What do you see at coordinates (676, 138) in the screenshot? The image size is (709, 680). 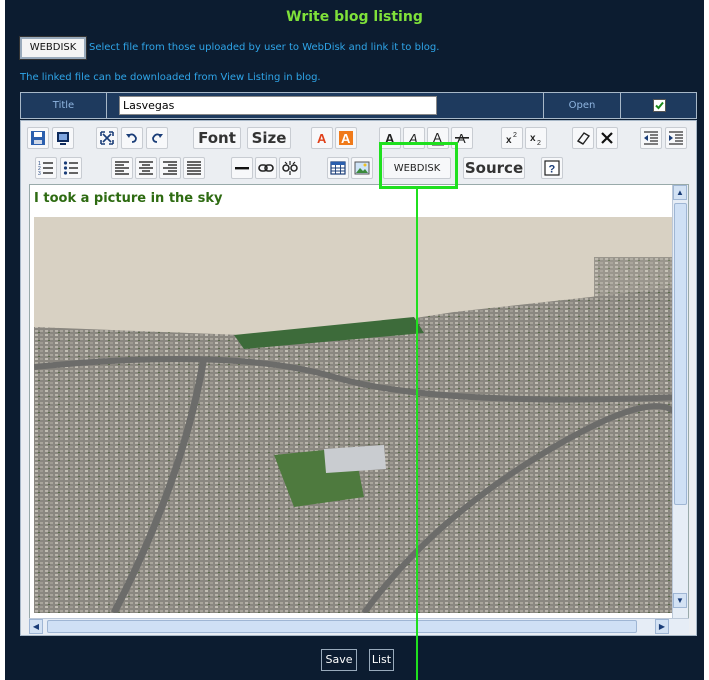 I see `indent-icon` at bounding box center [676, 138].